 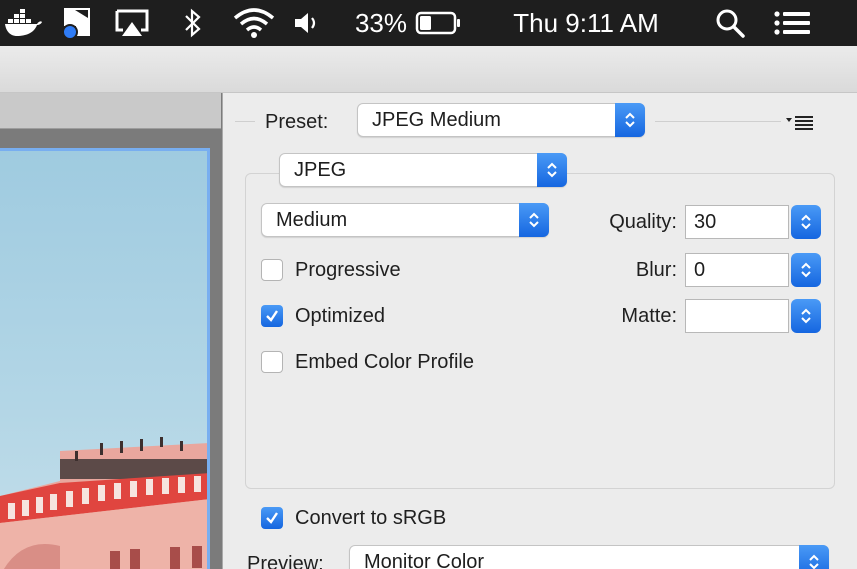 I want to click on preview-tab-header, so click(x=110, y=111).